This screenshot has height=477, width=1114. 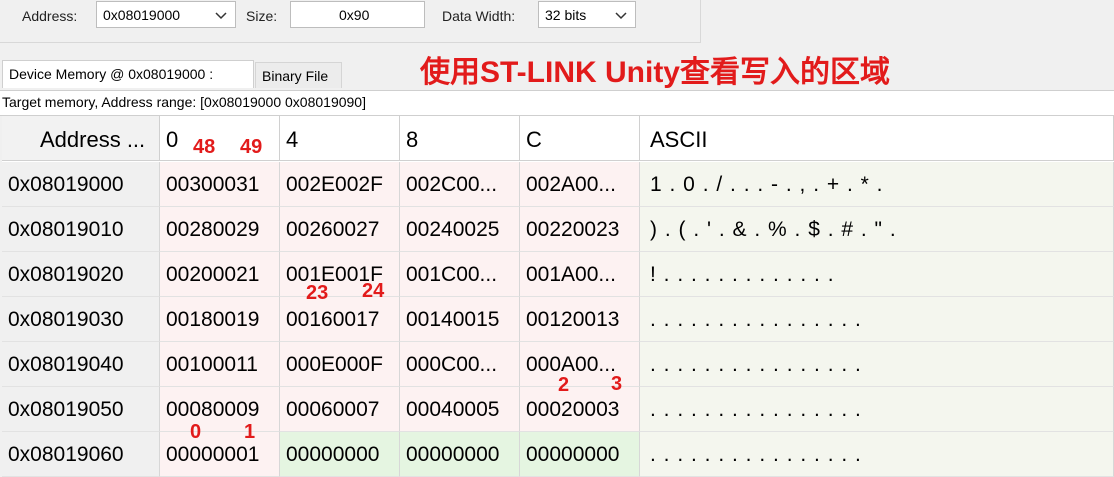 What do you see at coordinates (340, 454) in the screenshot?
I see `hex-cell-4: 00000000` at bounding box center [340, 454].